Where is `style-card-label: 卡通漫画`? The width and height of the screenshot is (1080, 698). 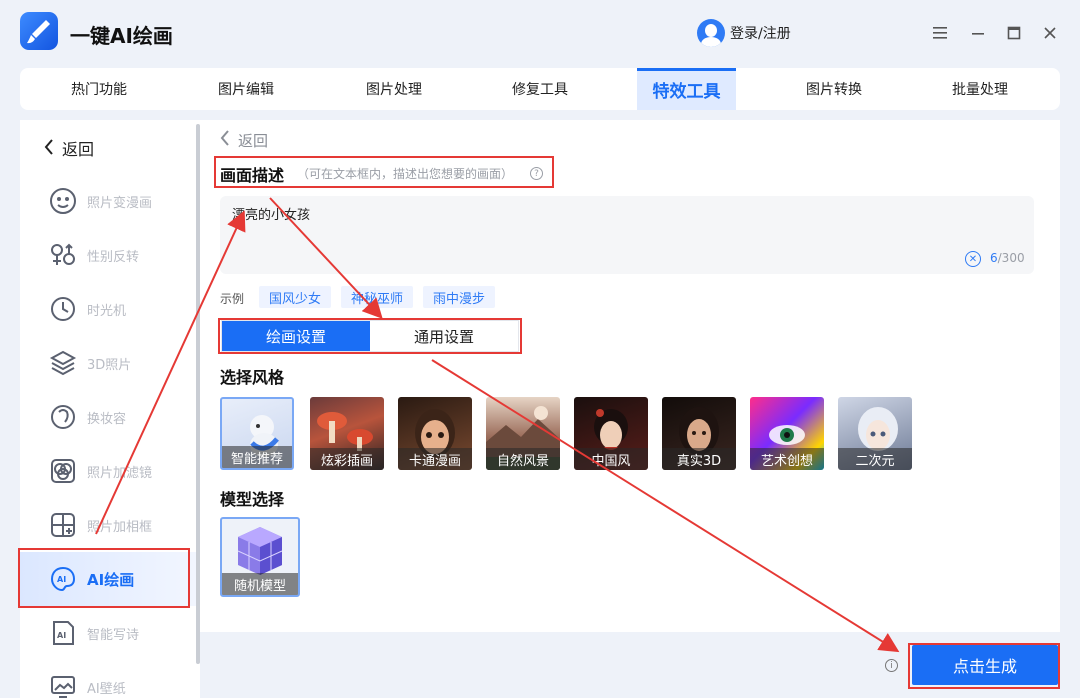 style-card-label: 卡通漫画 is located at coordinates (435, 459).